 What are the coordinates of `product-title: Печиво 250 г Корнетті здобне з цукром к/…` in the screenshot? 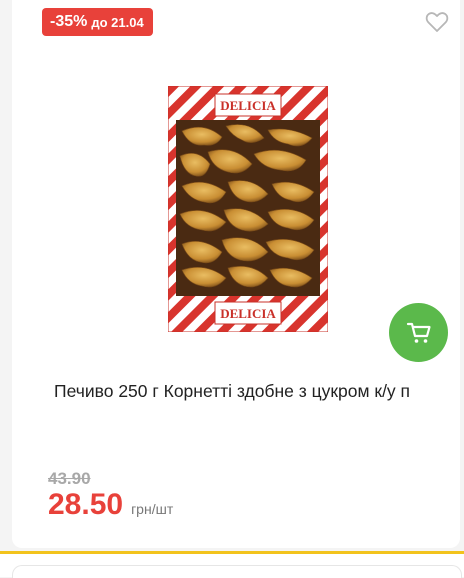 It's located at (249, 391).